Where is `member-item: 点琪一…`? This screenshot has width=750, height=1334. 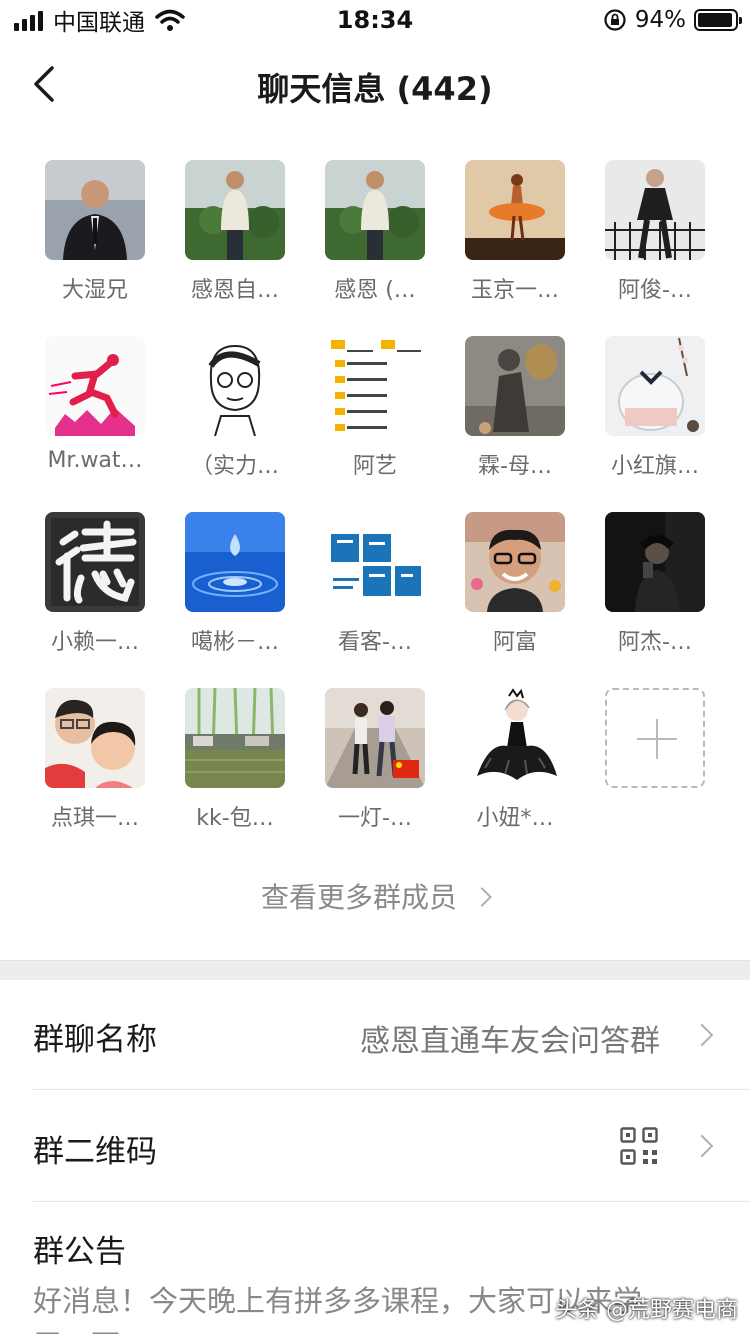 member-item: 点琪一… is located at coordinates (95, 760).